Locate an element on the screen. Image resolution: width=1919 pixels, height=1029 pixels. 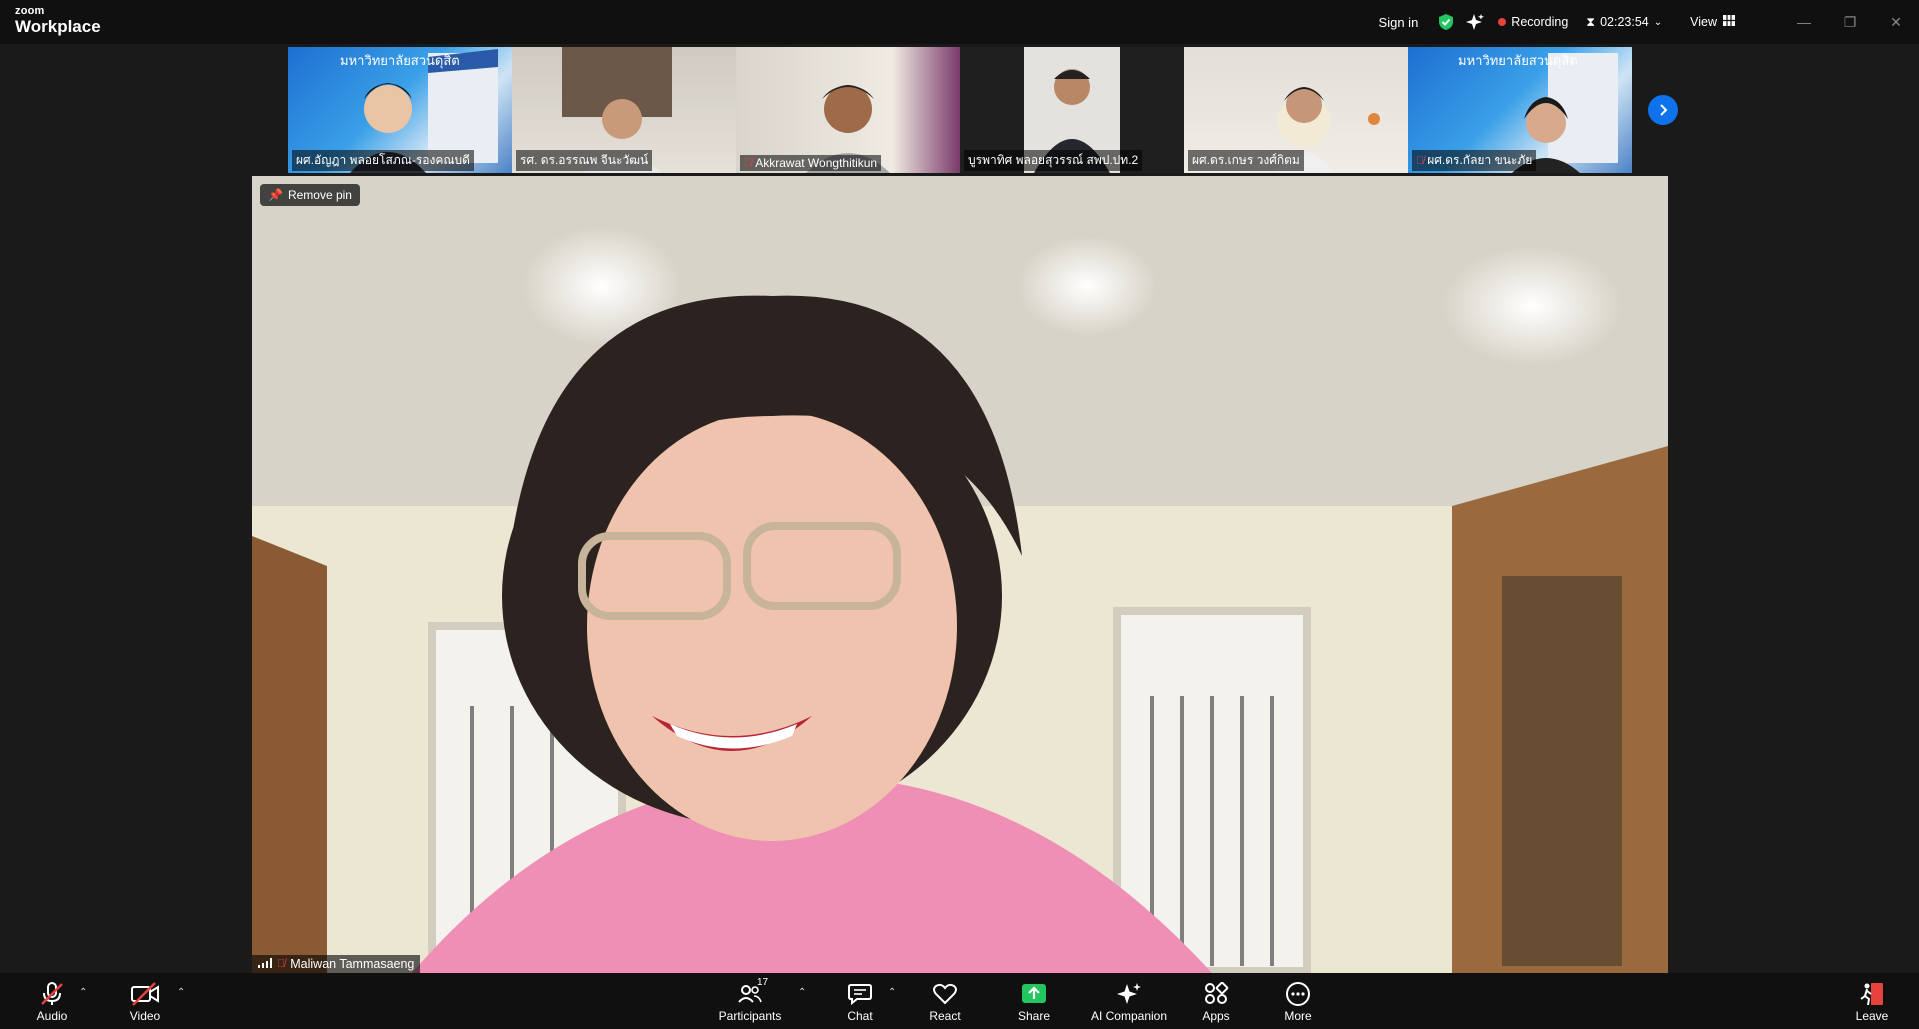
participant-name: บูรพาทิศ พลอยสุวรรณ์ สพป.ปท.2 is located at coordinates (1053, 160).